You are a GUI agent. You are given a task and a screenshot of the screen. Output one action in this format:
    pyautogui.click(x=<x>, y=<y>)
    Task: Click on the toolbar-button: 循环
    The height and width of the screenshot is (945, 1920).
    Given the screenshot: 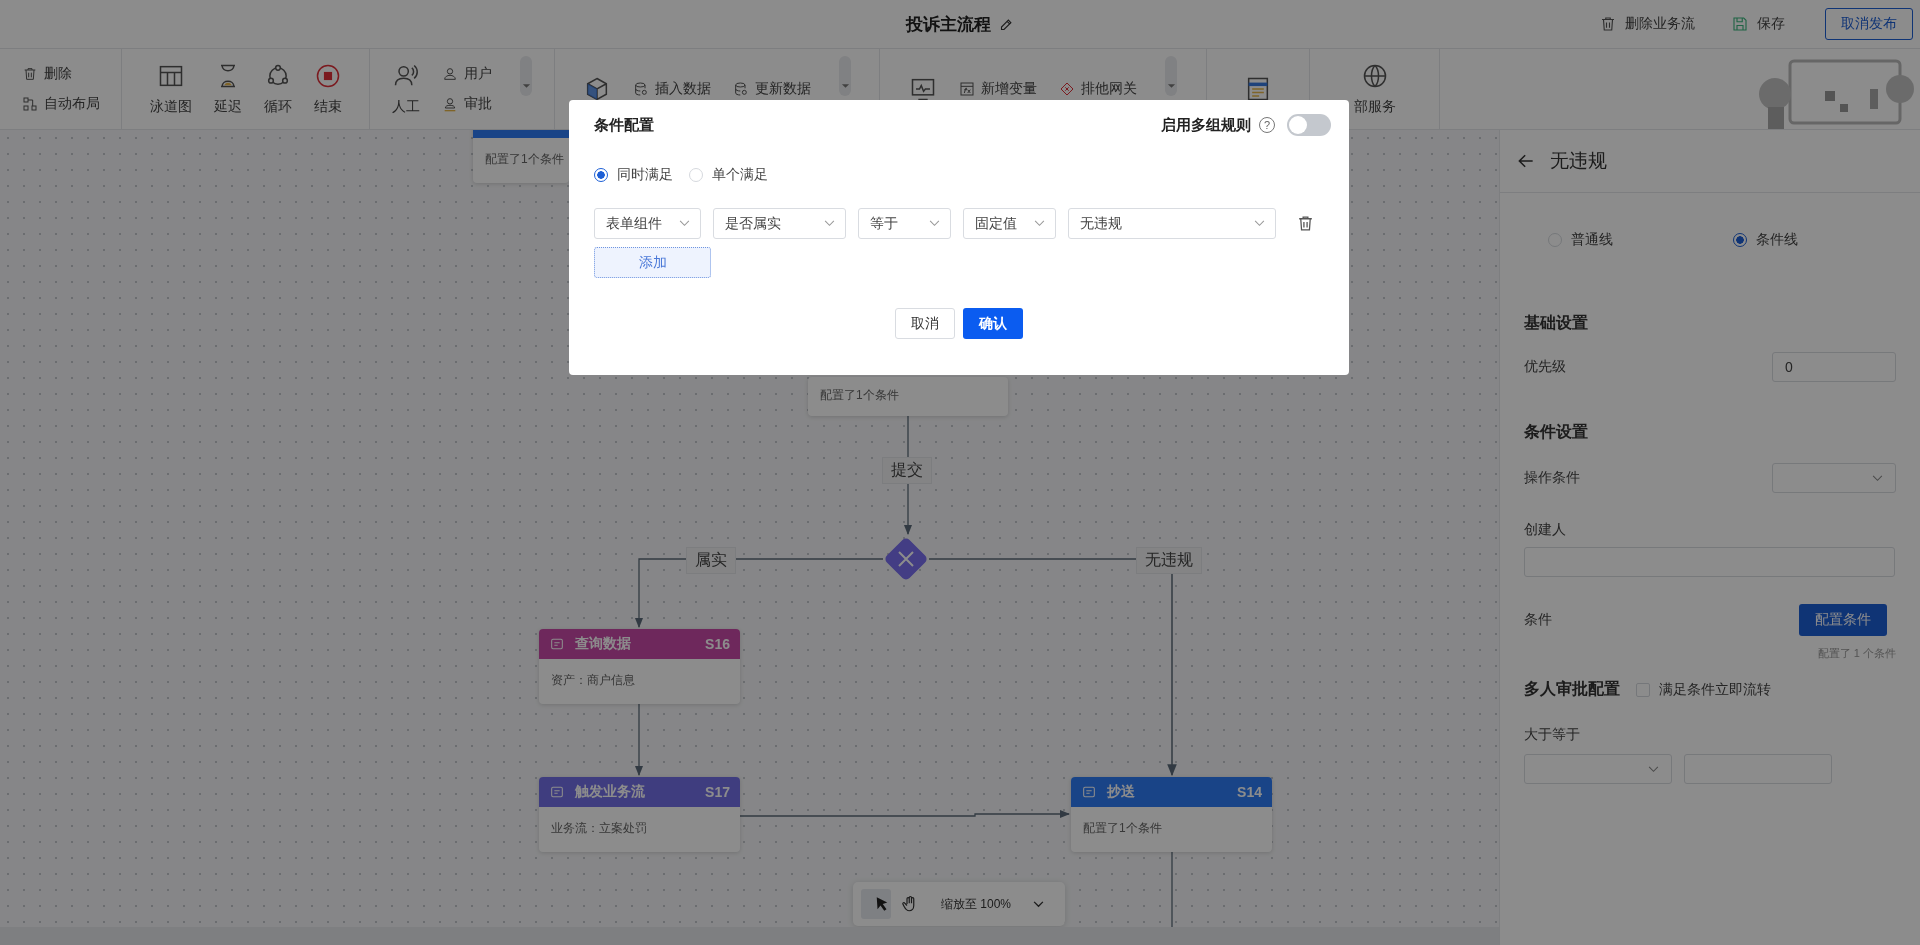 What is the action you would take?
    pyautogui.click(x=277, y=89)
    